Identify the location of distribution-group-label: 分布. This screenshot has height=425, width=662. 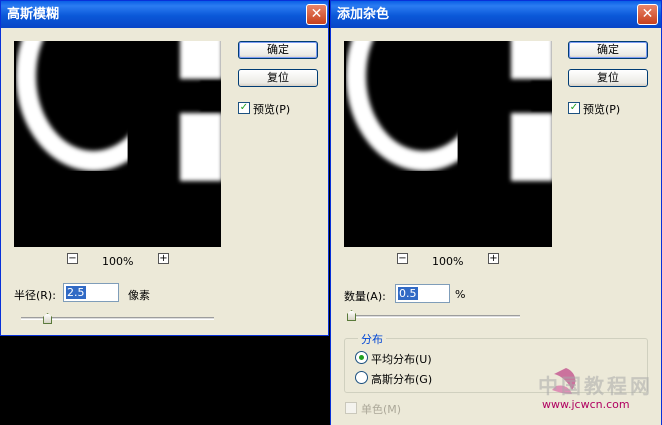
(372, 339).